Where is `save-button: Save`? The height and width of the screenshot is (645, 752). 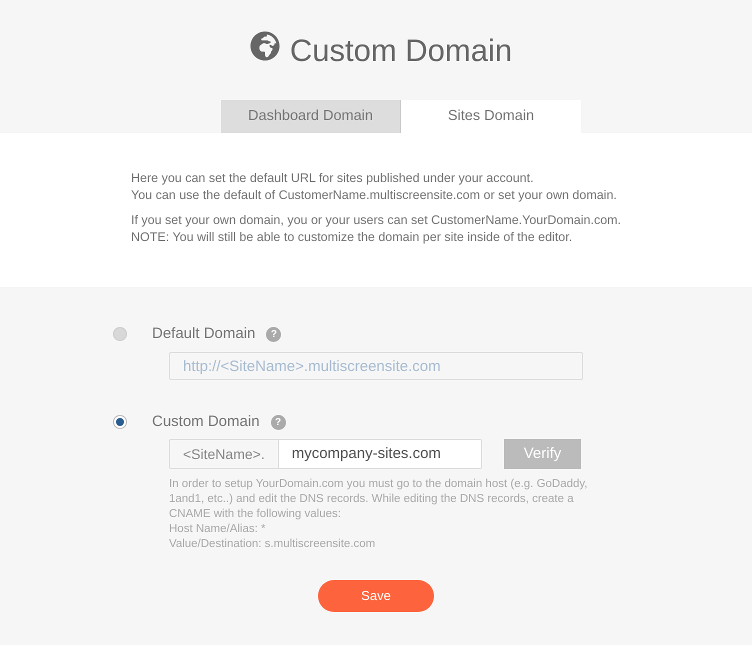 save-button: Save is located at coordinates (376, 596).